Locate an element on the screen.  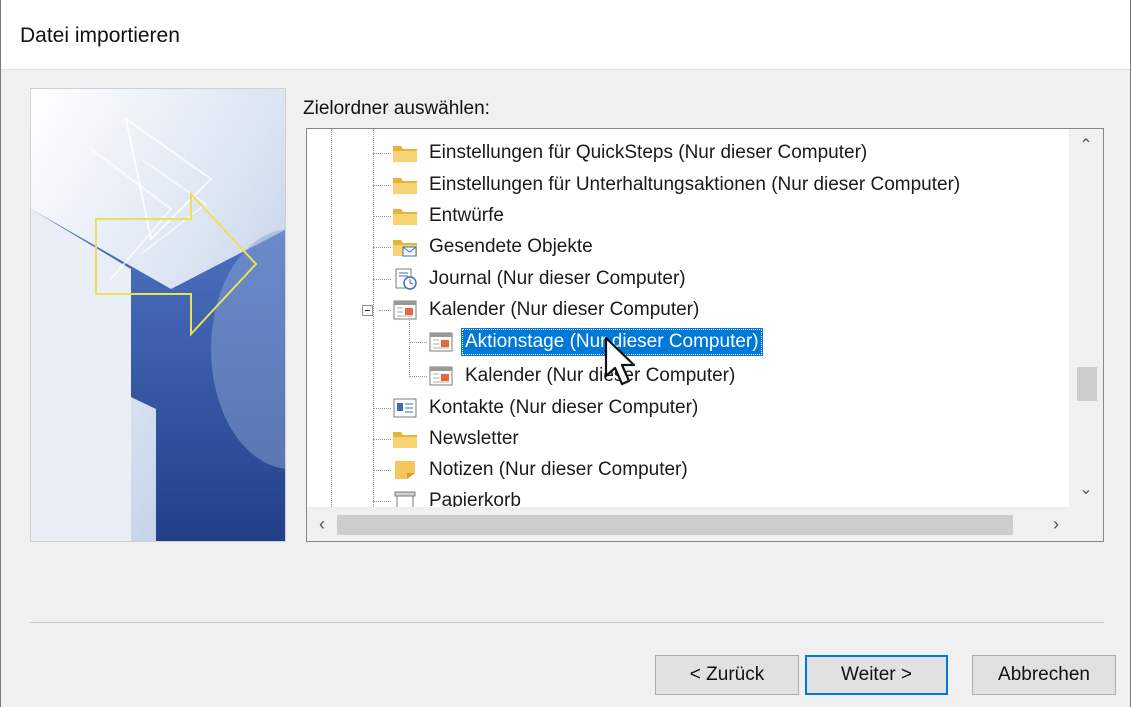
title-bar: Datei importieren is located at coordinates (565, 35).